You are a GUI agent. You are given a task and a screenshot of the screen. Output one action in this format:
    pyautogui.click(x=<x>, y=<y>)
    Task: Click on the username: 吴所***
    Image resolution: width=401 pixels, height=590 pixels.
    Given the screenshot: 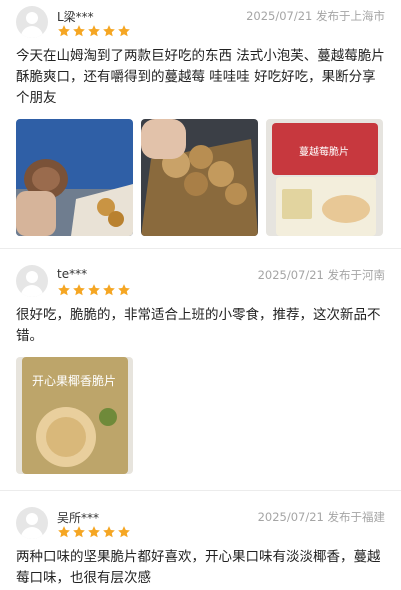 What is the action you would take?
    pyautogui.click(x=78, y=518)
    